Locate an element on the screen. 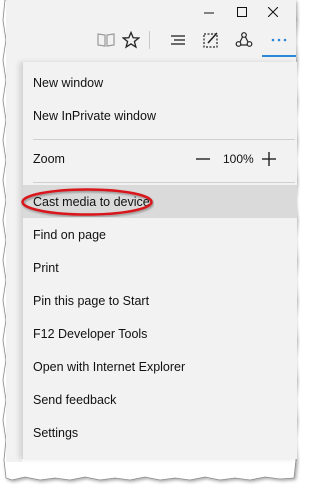  more-actions-button is located at coordinates (279, 40).